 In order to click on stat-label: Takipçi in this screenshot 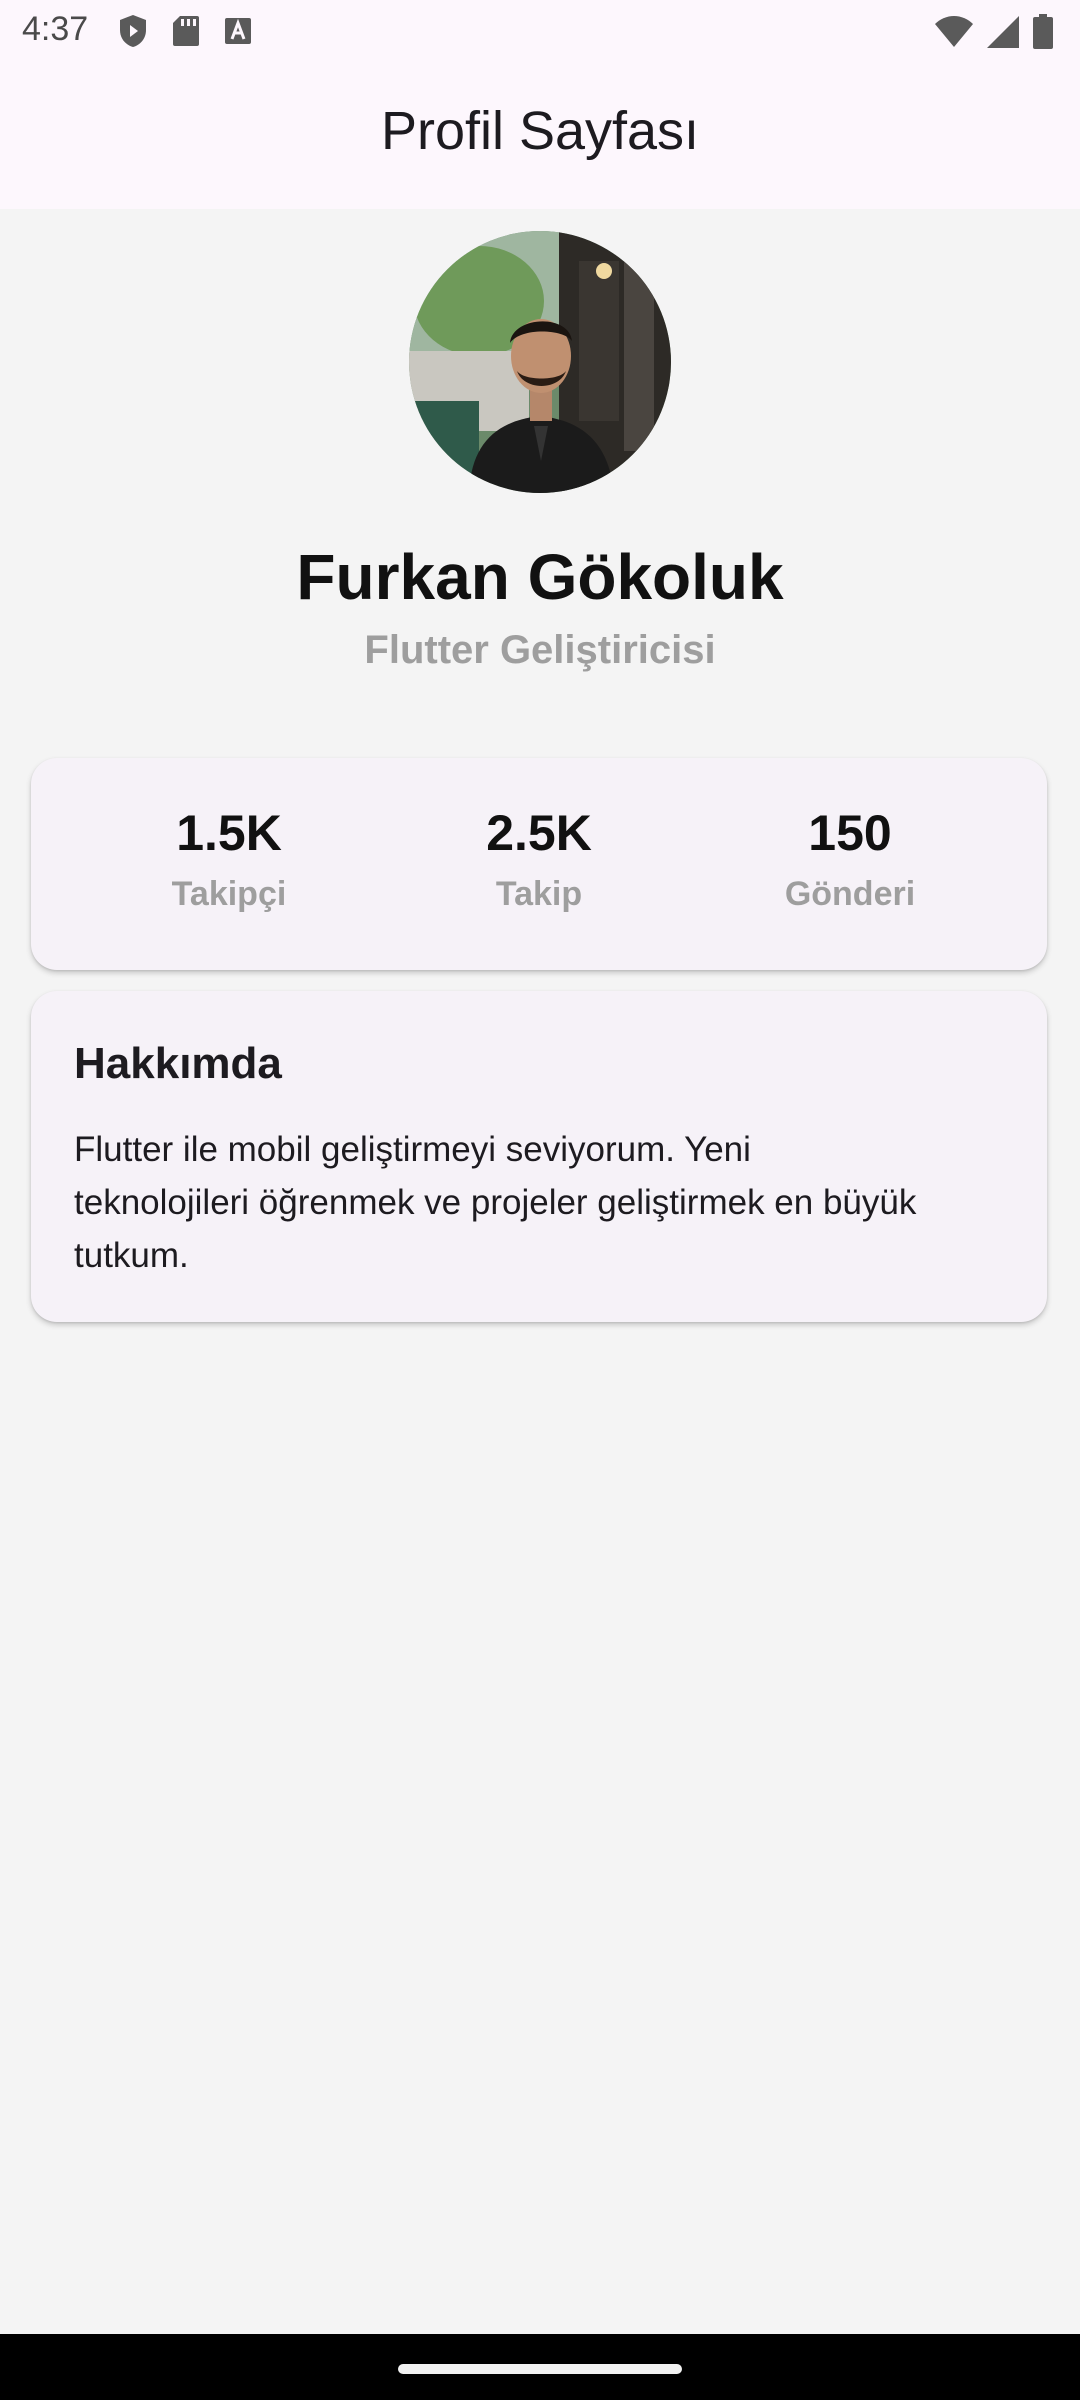, I will do `click(229, 894)`.